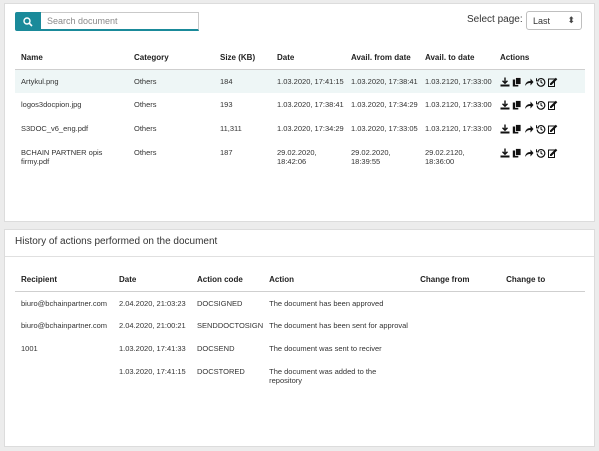 The height and width of the screenshot is (451, 599). What do you see at coordinates (456, 58) in the screenshot?
I see `column-header: Avail. to date` at bounding box center [456, 58].